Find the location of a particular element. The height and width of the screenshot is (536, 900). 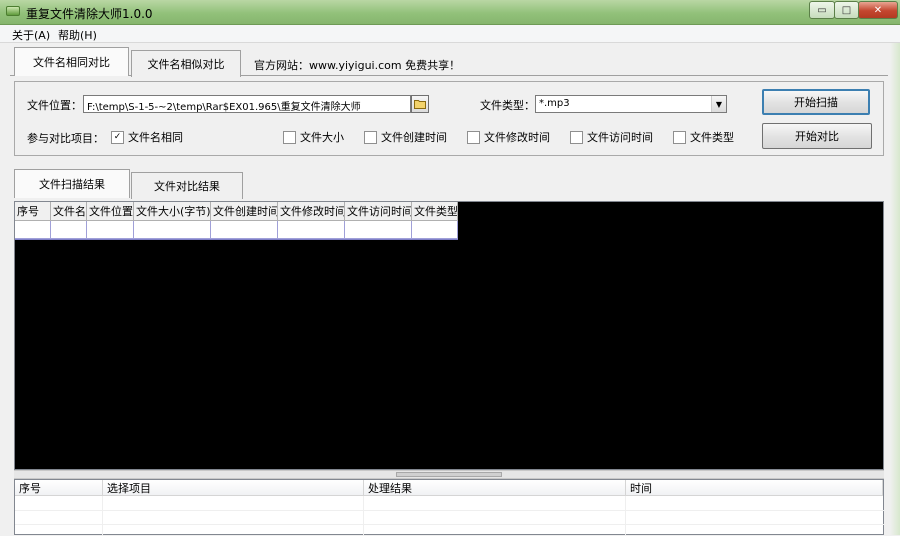

column-header: 文件大小(字节) is located at coordinates (172, 211).